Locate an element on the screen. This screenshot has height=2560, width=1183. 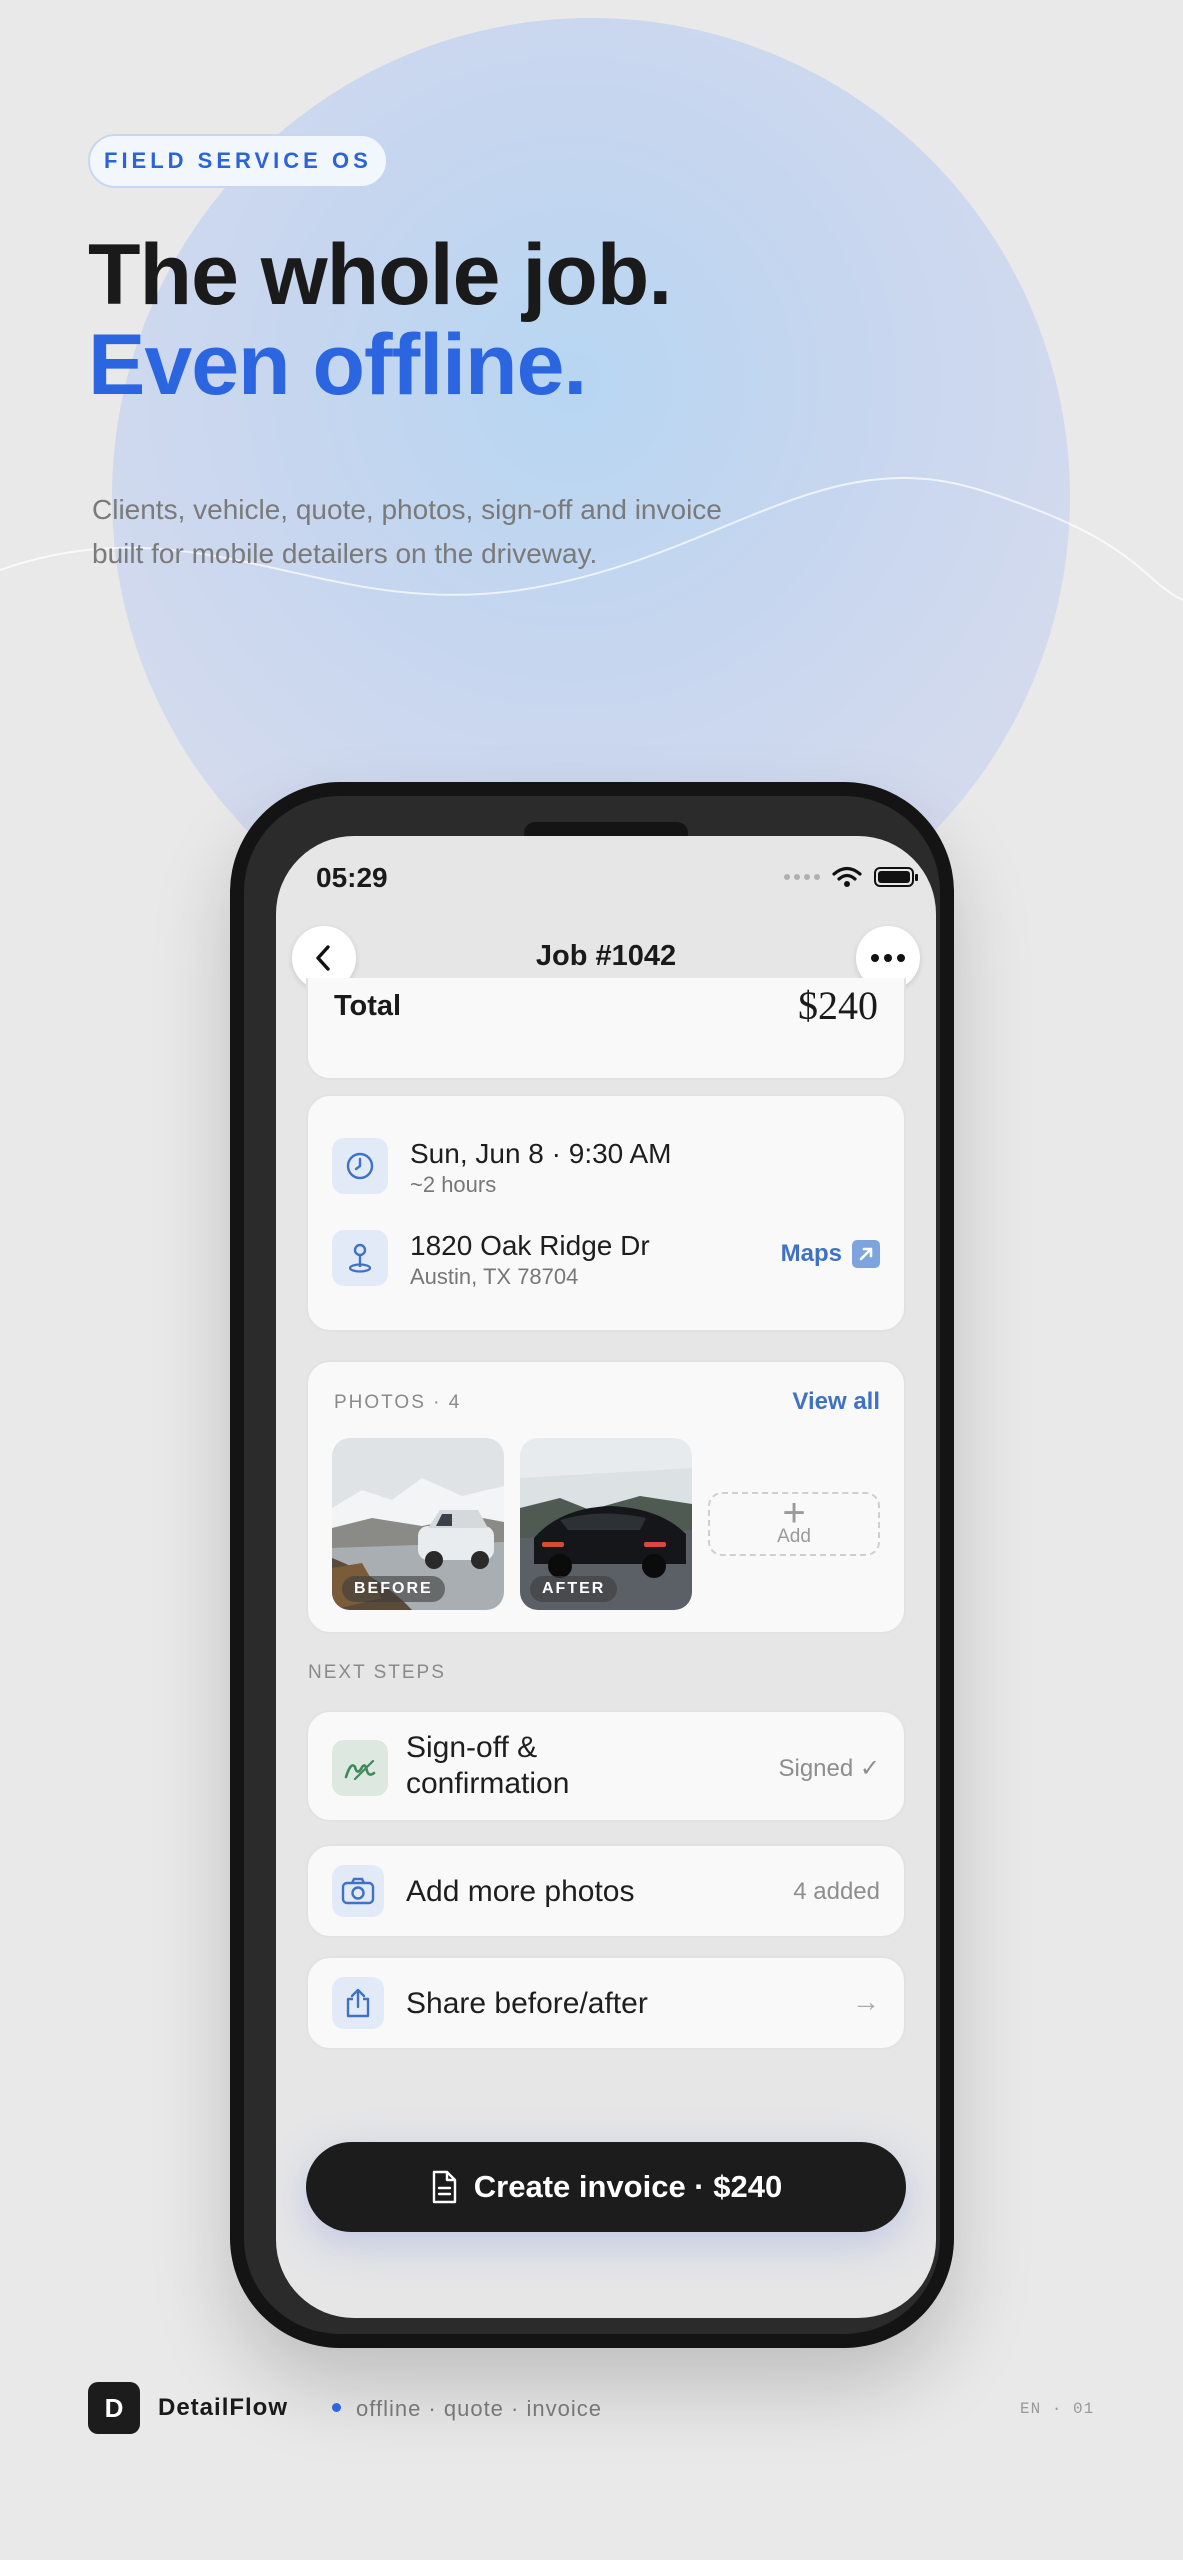
before-tag: BEFORE is located at coordinates (393, 1589).